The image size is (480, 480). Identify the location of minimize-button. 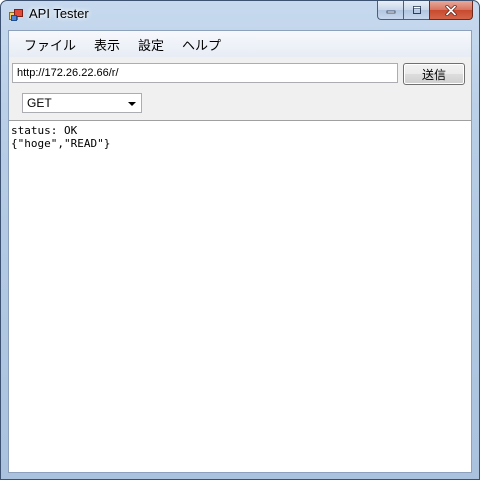
(390, 10).